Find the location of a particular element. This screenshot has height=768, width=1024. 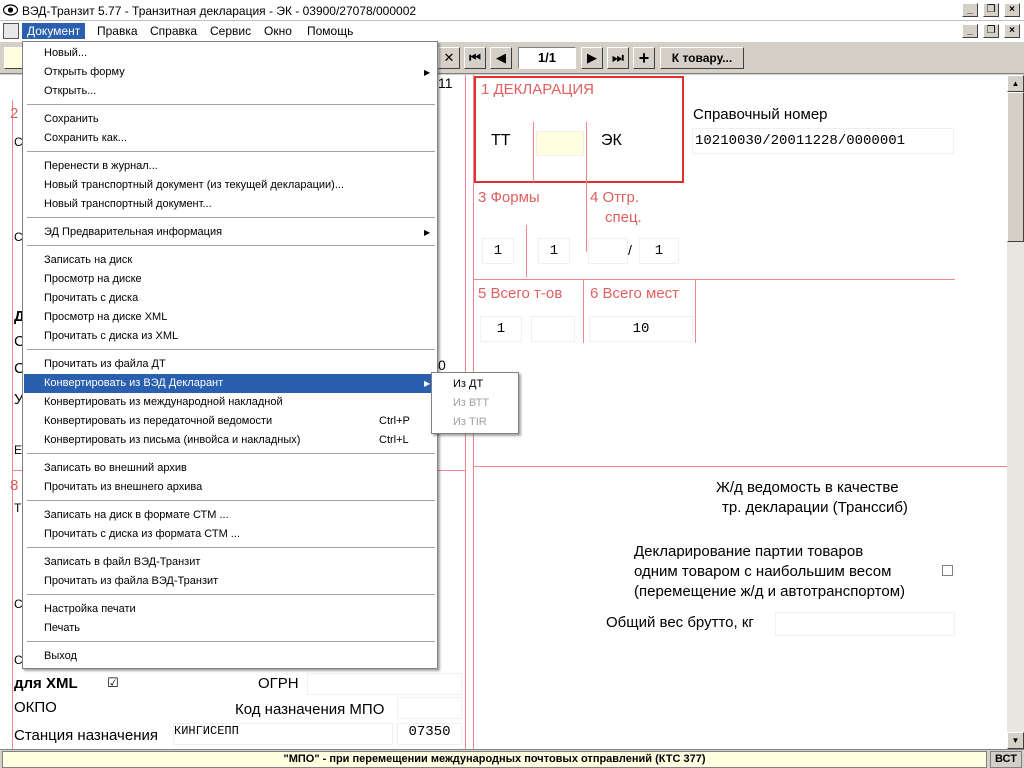

menu-service: Сервис is located at coordinates (230, 31).